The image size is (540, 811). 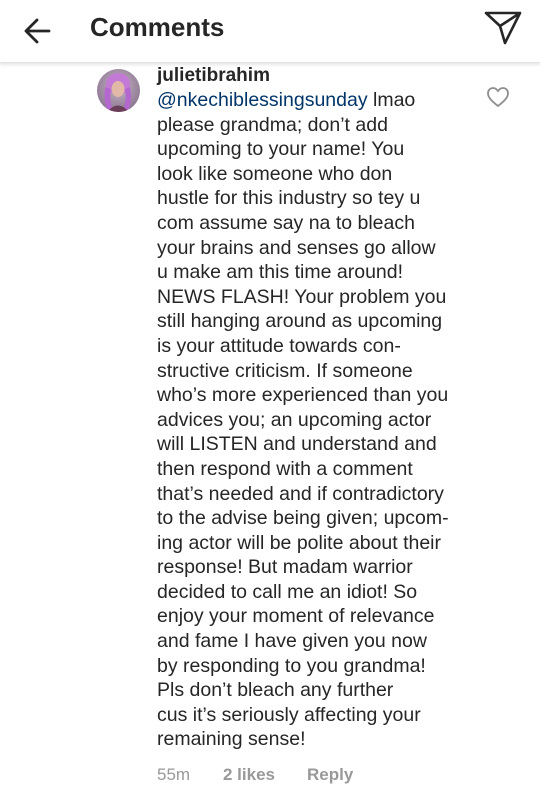 I want to click on comment-meta: 55m 2 likes Reply, so click(x=255, y=775).